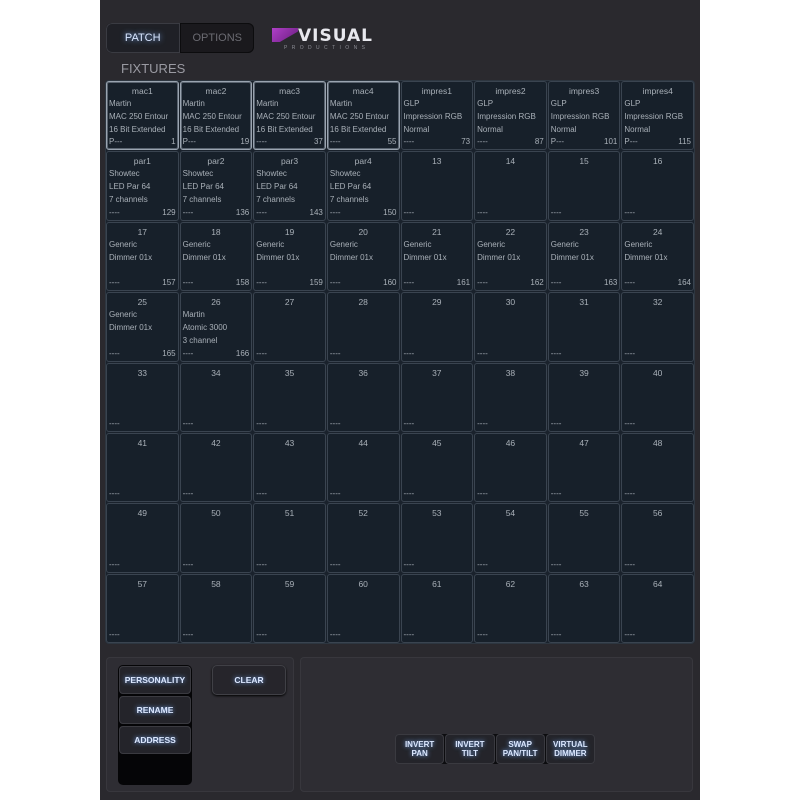  Describe the element at coordinates (216, 397) in the screenshot. I see `fixture-cell: 34 ----` at that location.